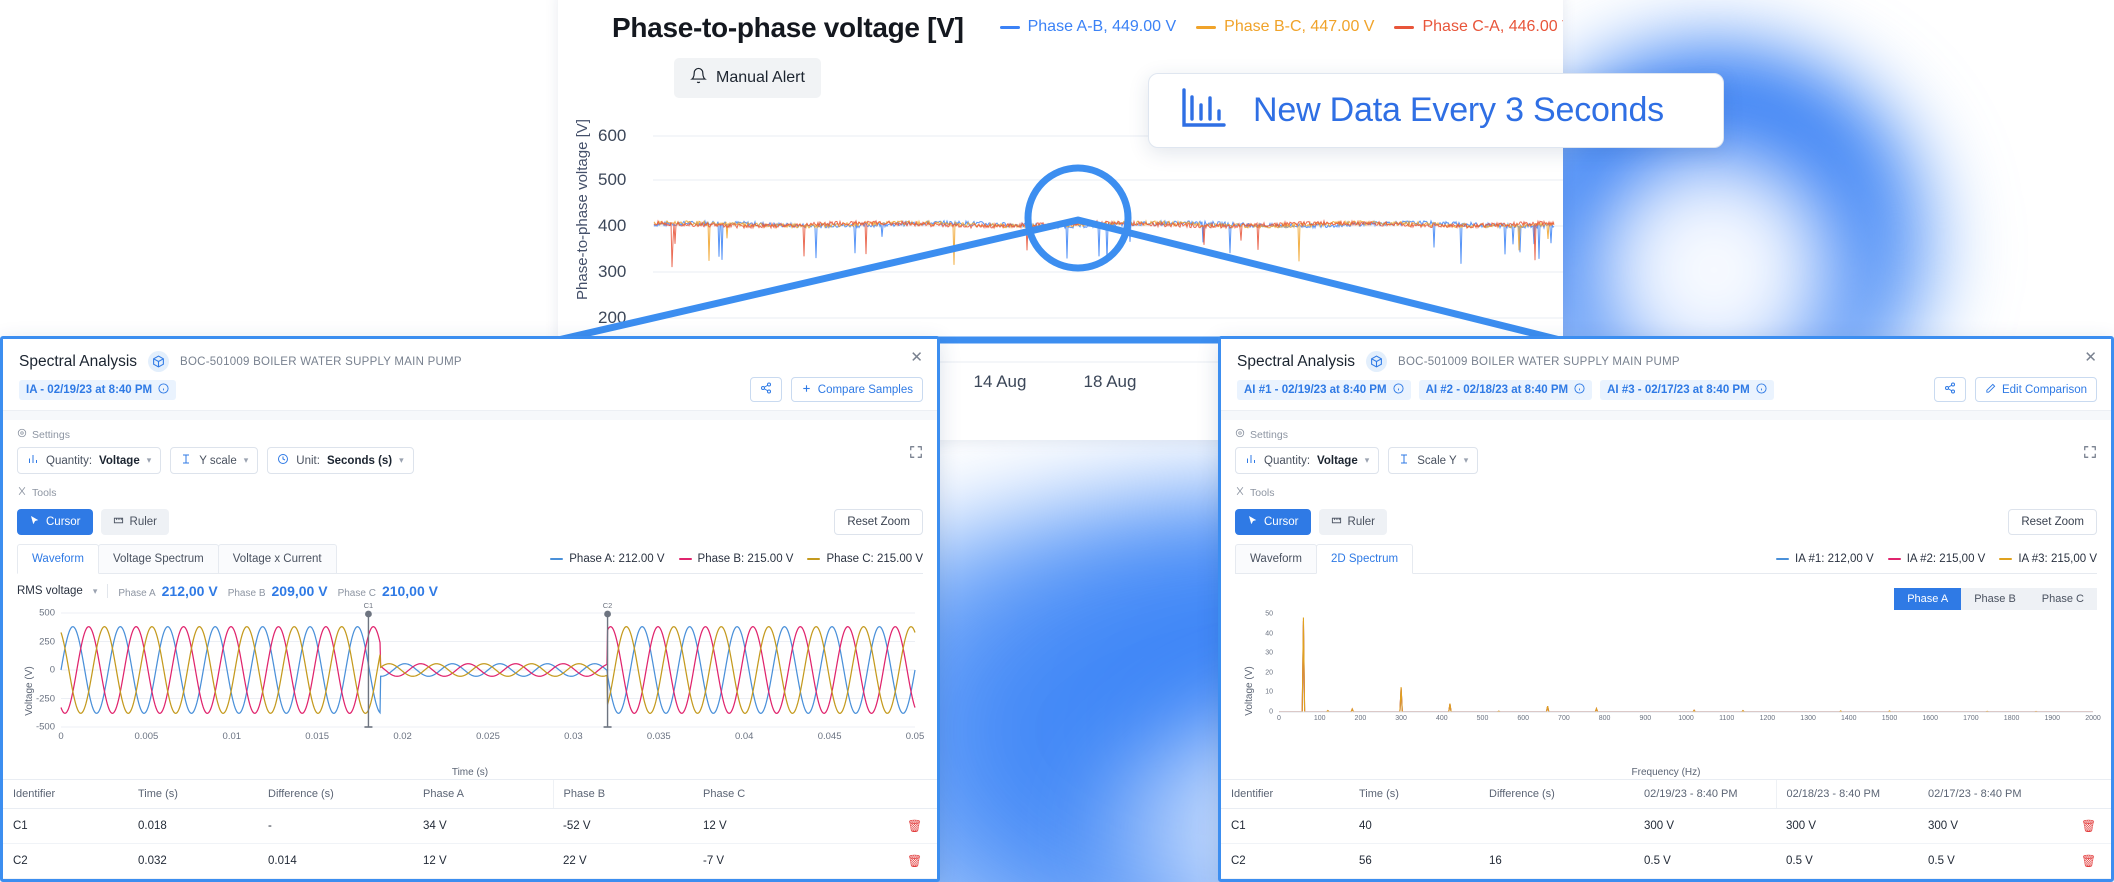 The width and height of the screenshot is (2114, 882). I want to click on pencil-icon, so click(1990, 390).